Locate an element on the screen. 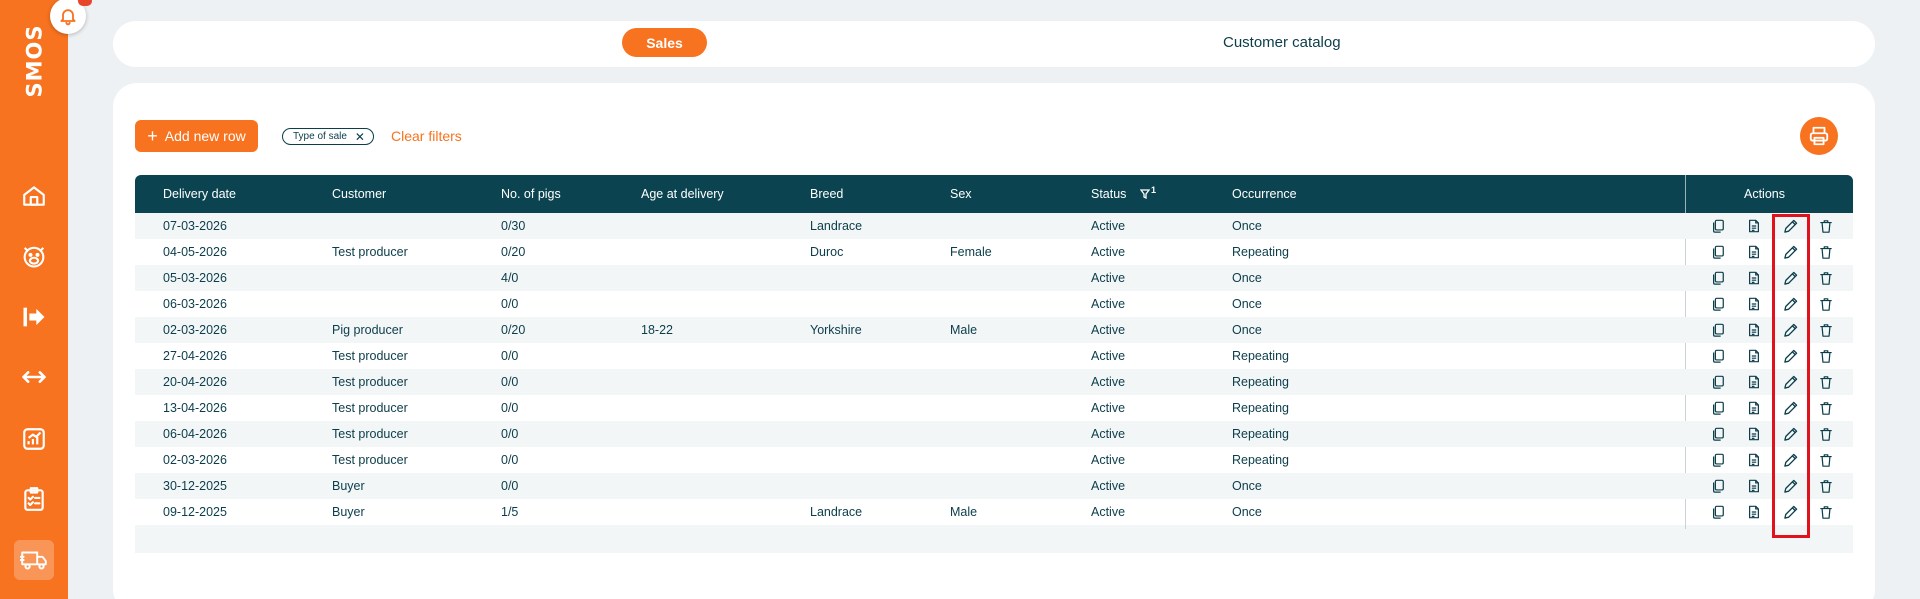  print-button is located at coordinates (1819, 136).